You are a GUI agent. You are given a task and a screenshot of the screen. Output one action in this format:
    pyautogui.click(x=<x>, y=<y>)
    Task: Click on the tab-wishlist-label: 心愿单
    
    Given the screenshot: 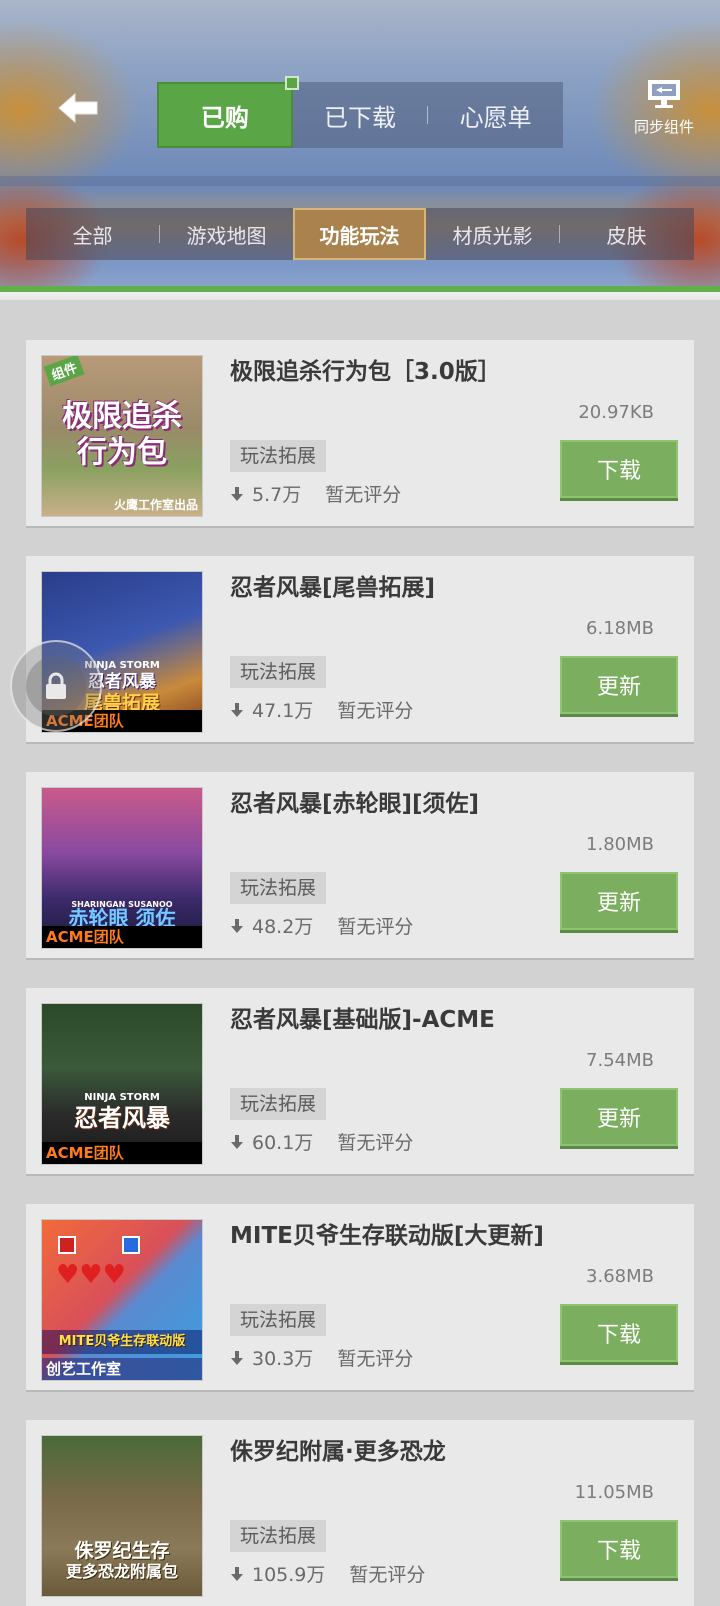 What is the action you would take?
    pyautogui.click(x=495, y=117)
    